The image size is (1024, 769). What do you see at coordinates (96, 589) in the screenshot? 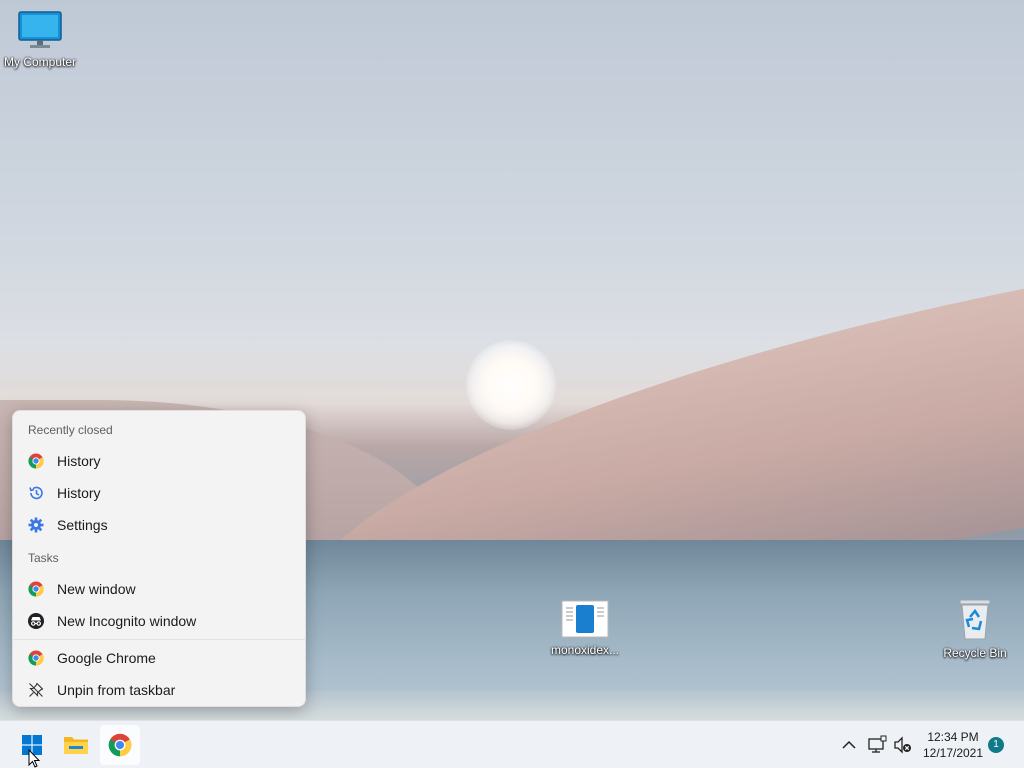
I see `jumplist-item-label: New window` at bounding box center [96, 589].